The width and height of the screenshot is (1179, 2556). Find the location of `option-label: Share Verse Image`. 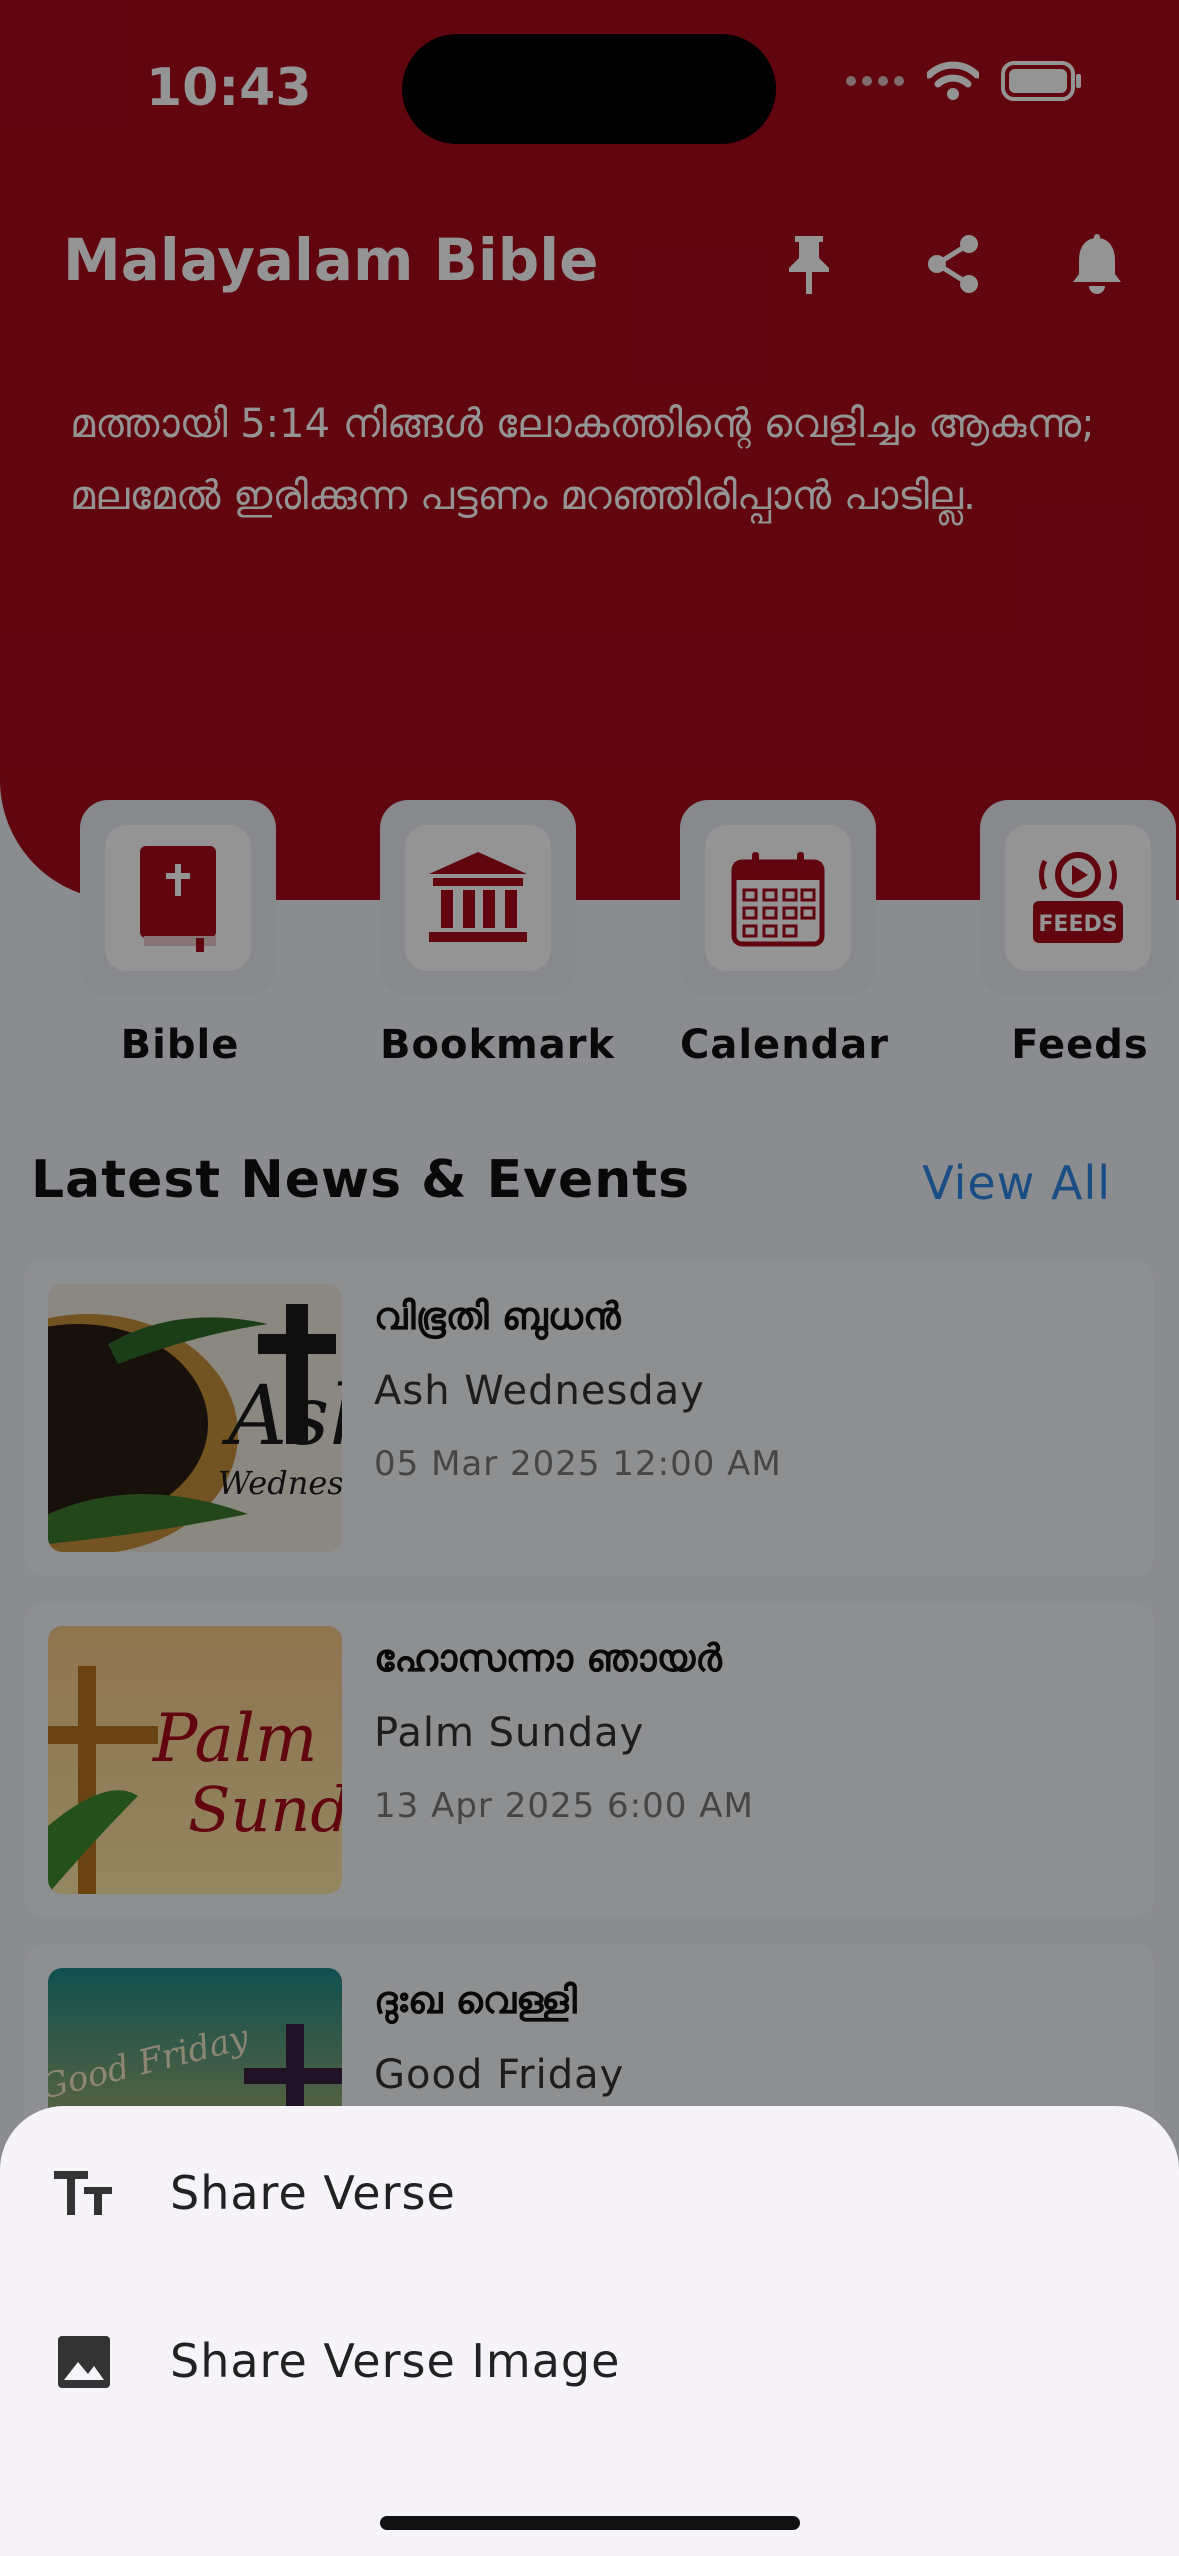

option-label: Share Verse Image is located at coordinates (395, 2361).